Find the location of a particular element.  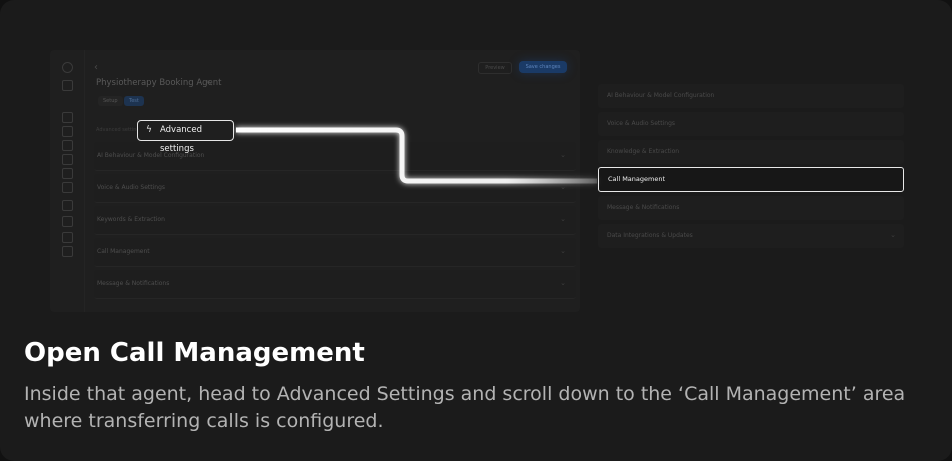

advanced-settings-button: ϟ Advanced settings is located at coordinates (185, 137).